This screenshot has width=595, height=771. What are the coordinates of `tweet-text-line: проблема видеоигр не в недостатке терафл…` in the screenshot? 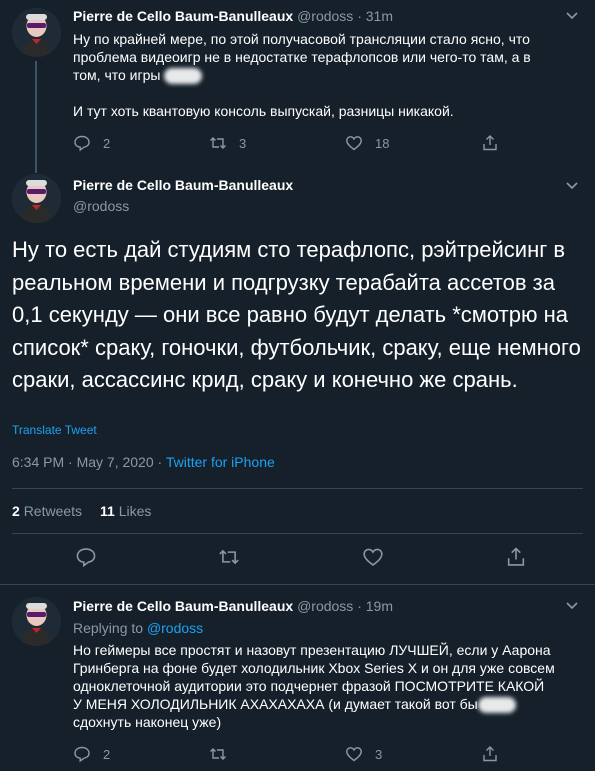 It's located at (302, 57).